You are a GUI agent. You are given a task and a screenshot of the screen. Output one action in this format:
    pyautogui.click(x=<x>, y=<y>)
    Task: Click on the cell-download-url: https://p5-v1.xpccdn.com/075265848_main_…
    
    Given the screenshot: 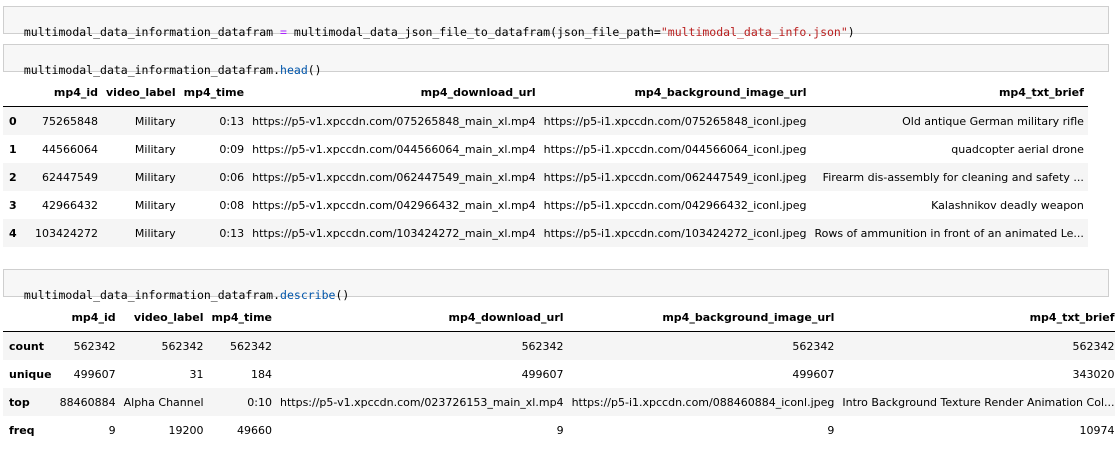 What is the action you would take?
    pyautogui.click(x=394, y=121)
    